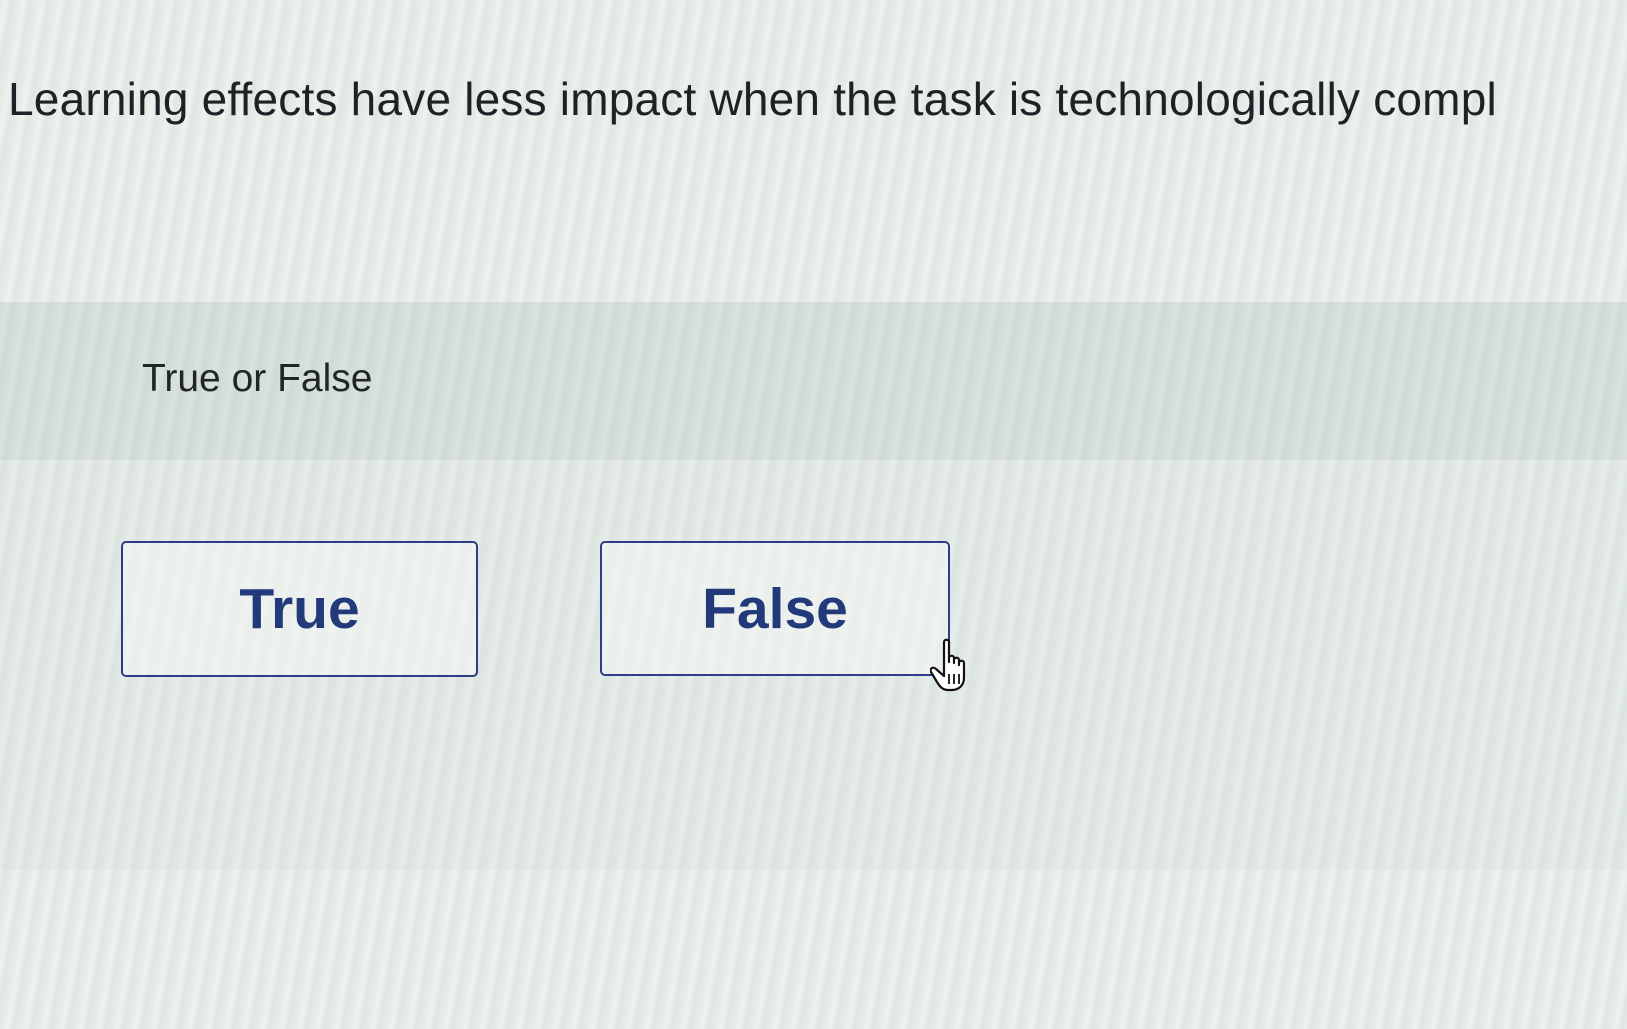  I want to click on false-button-label: False, so click(775, 608).